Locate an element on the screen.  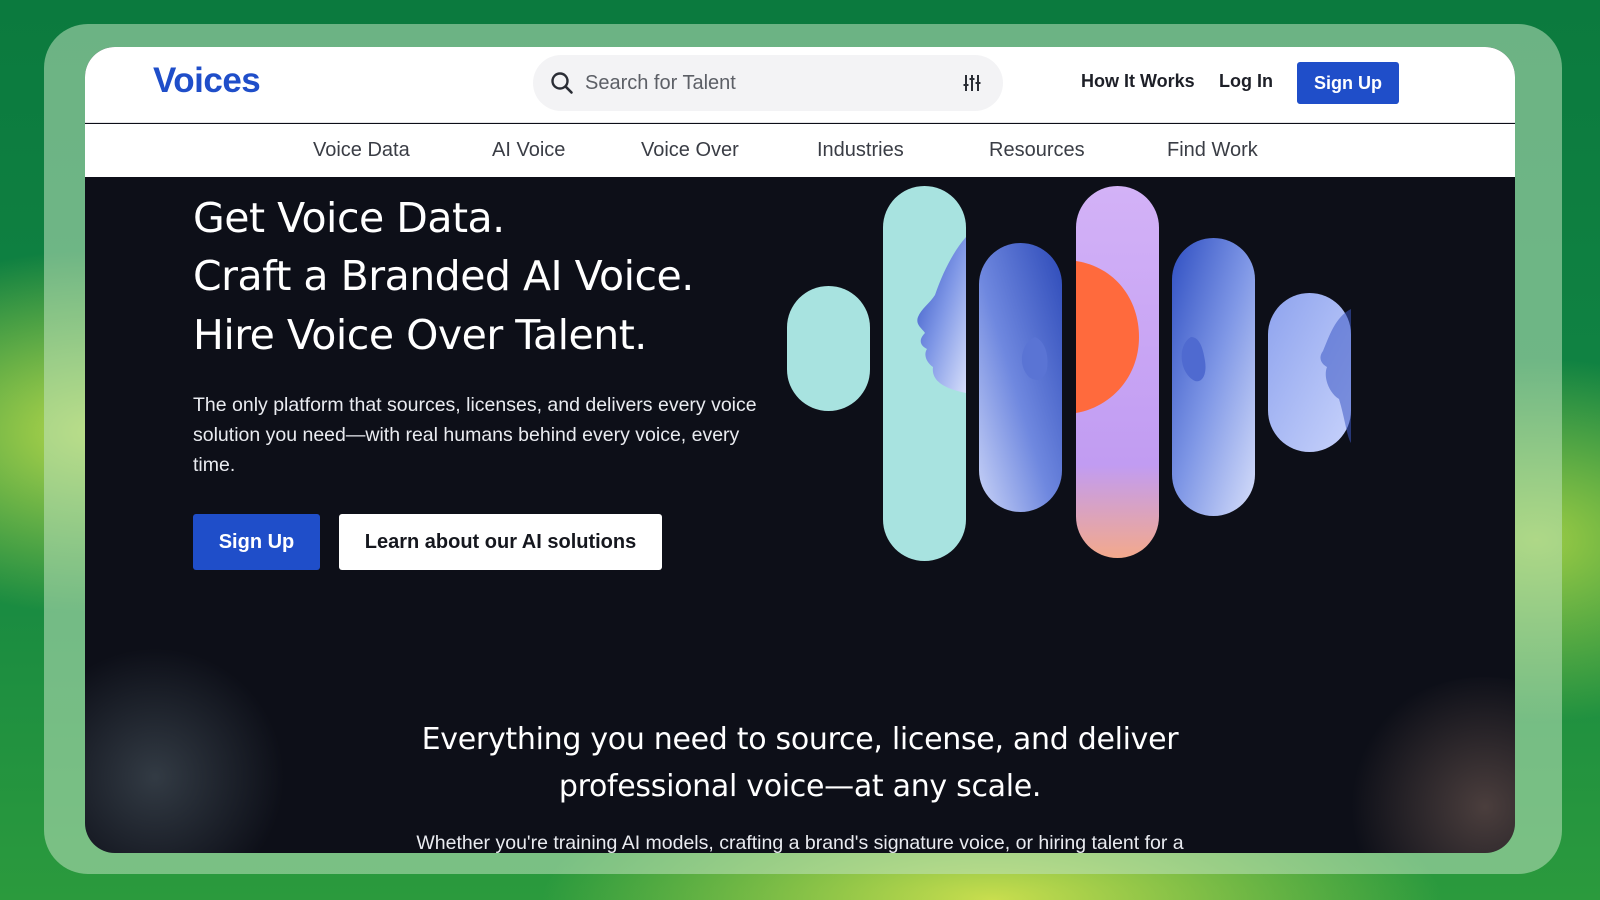
hero-headline-3: Hire Voice Over Talent. is located at coordinates (420, 335).